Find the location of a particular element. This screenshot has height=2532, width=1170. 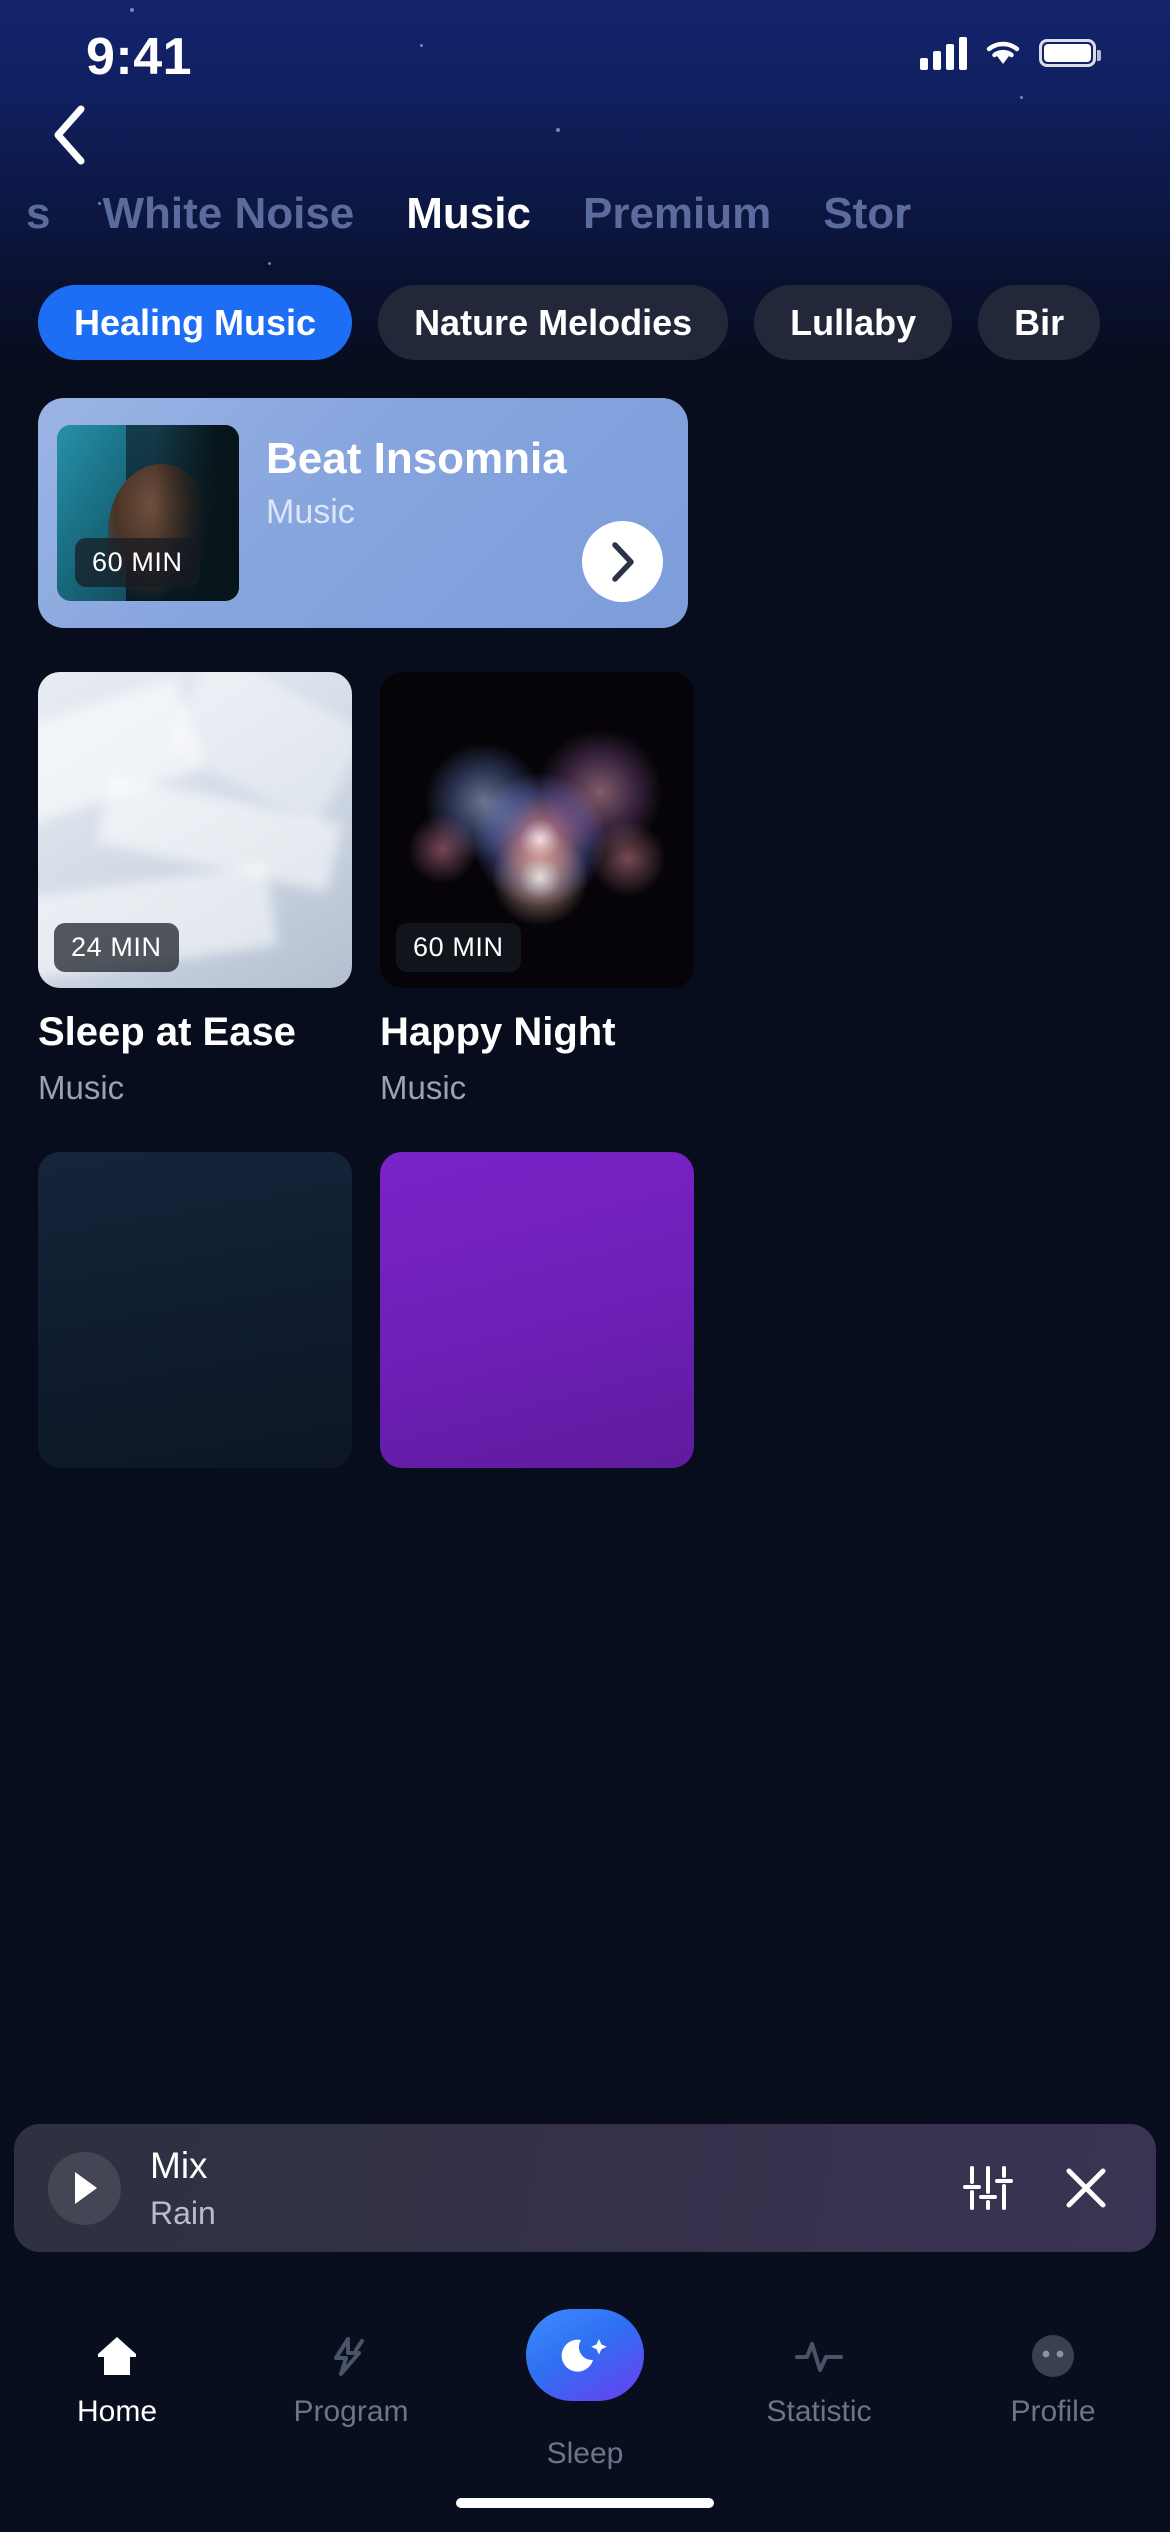

play-button is located at coordinates (84, 2188).